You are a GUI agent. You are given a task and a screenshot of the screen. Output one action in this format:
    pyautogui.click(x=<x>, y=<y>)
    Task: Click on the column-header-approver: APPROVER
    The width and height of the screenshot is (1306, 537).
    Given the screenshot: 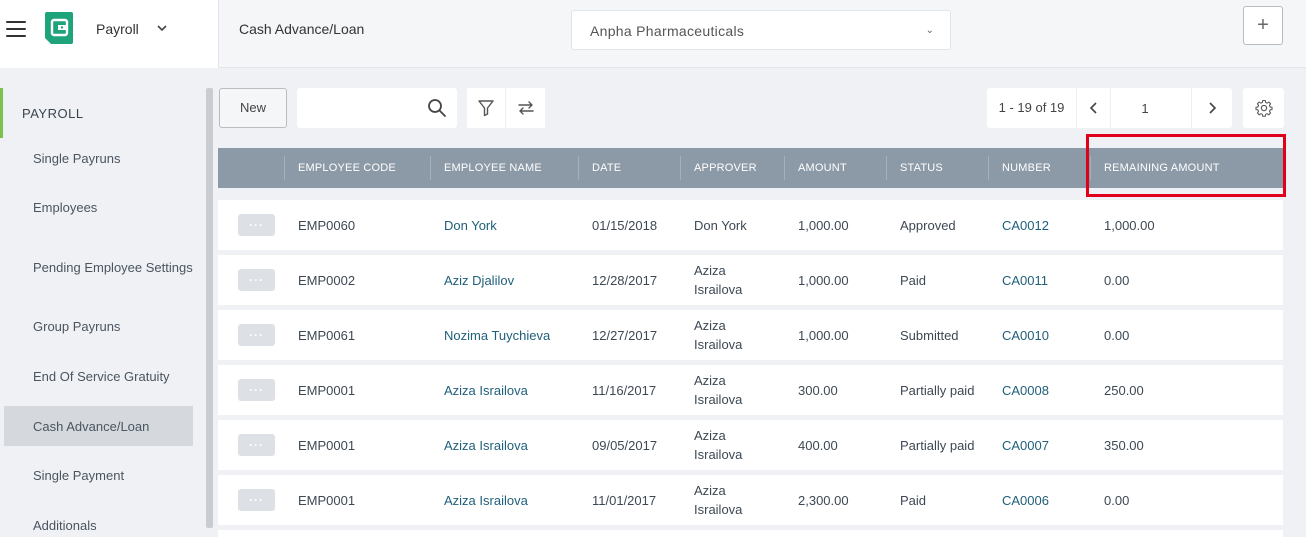 What is the action you would take?
    pyautogui.click(x=725, y=168)
    